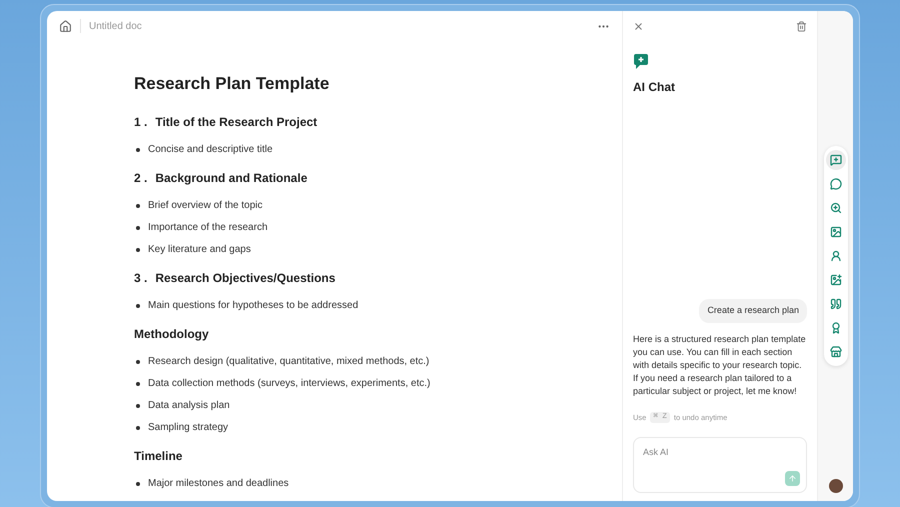  I want to click on avatar, so click(835, 486).